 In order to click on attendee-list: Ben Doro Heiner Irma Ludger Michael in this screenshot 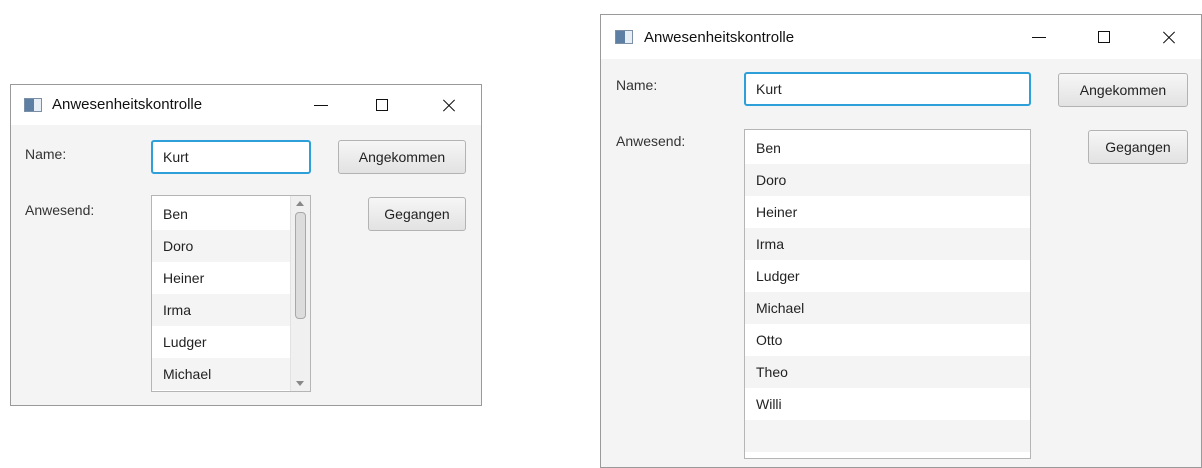, I will do `click(231, 293)`.